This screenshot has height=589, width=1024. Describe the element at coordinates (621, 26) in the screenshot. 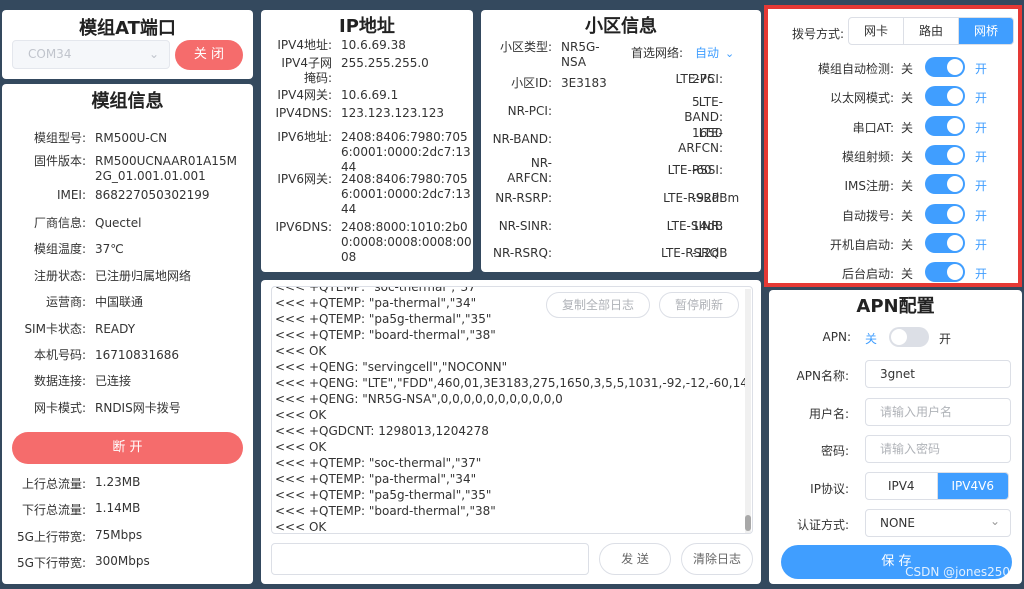

I see `cell-title: 小区信息` at that location.